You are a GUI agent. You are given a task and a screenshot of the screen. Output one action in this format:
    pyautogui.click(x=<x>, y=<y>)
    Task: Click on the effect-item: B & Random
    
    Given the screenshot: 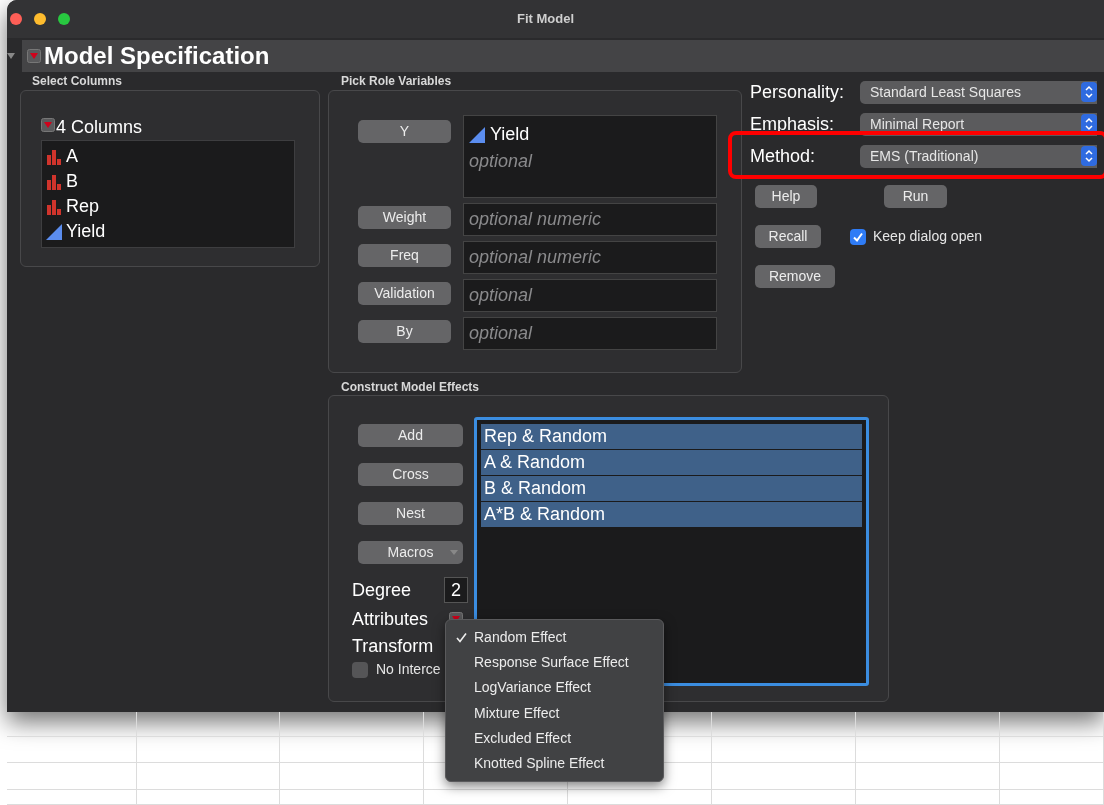 What is the action you would take?
    pyautogui.click(x=671, y=488)
    